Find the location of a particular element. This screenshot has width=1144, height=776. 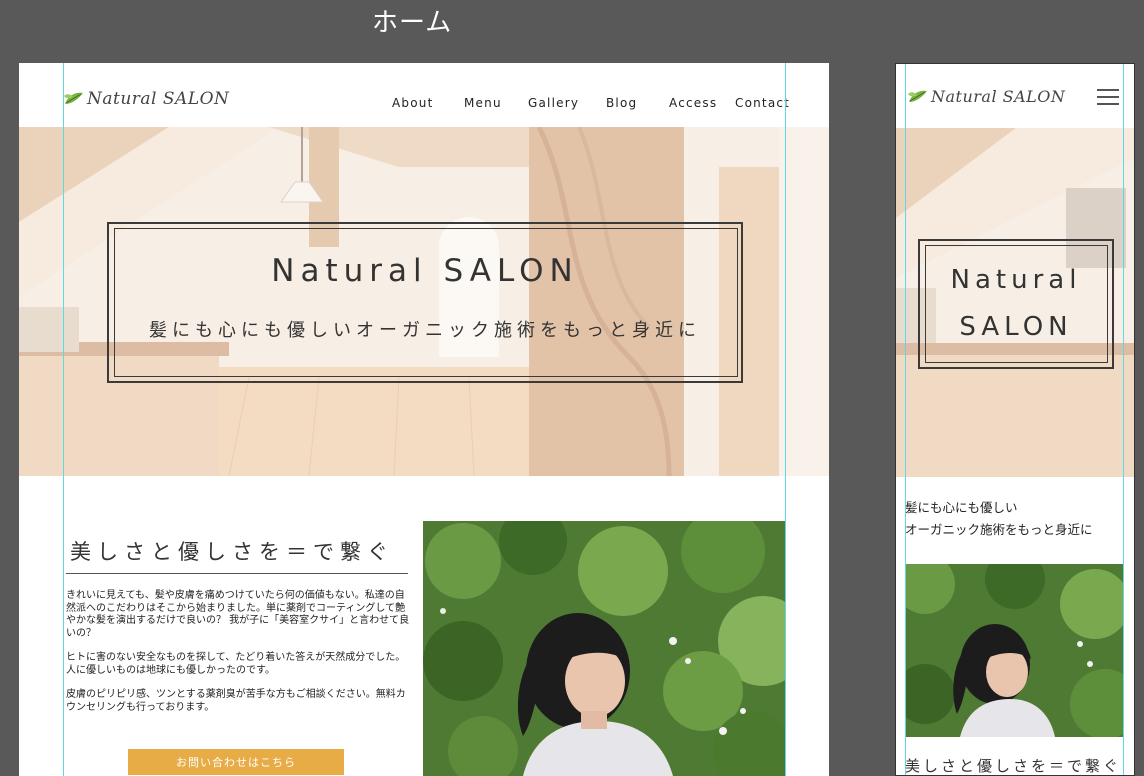

hero-subtitle-mobile: 髪にも心にも優しい オーガニック施術をもっと身近に is located at coordinates (999, 518).